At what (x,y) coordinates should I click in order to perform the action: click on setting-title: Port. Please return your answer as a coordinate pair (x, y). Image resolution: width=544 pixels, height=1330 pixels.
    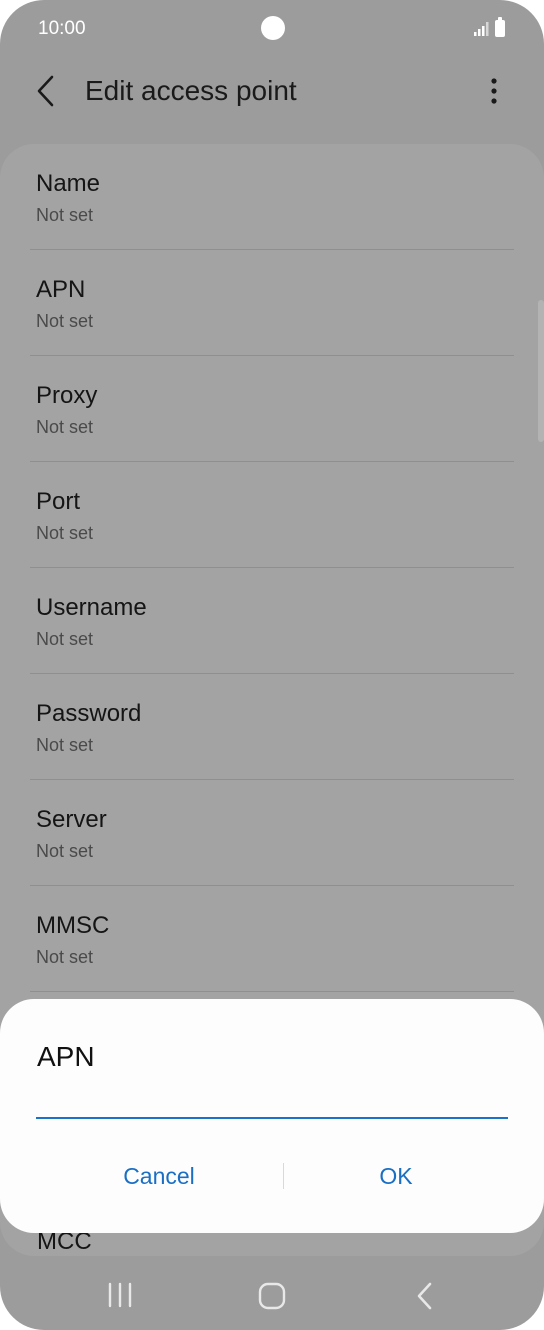
    Looking at the image, I should click on (58, 501).